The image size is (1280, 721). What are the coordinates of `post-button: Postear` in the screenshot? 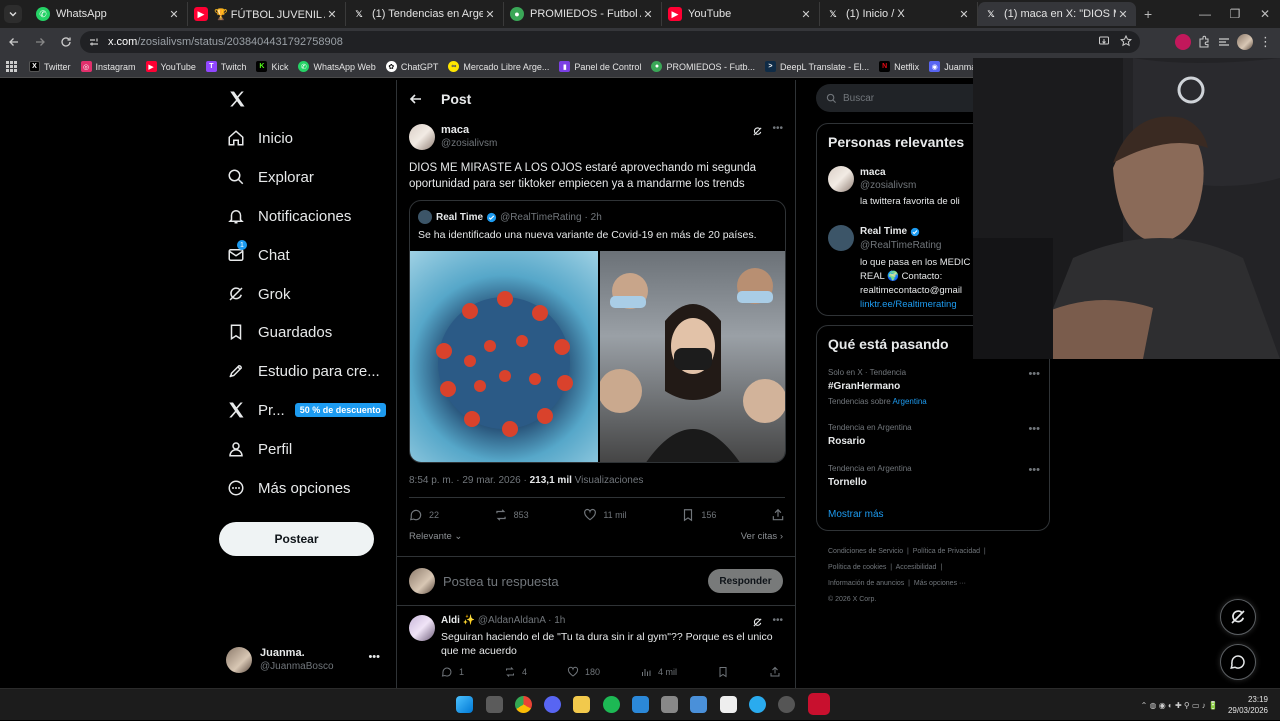 It's located at (296, 539).